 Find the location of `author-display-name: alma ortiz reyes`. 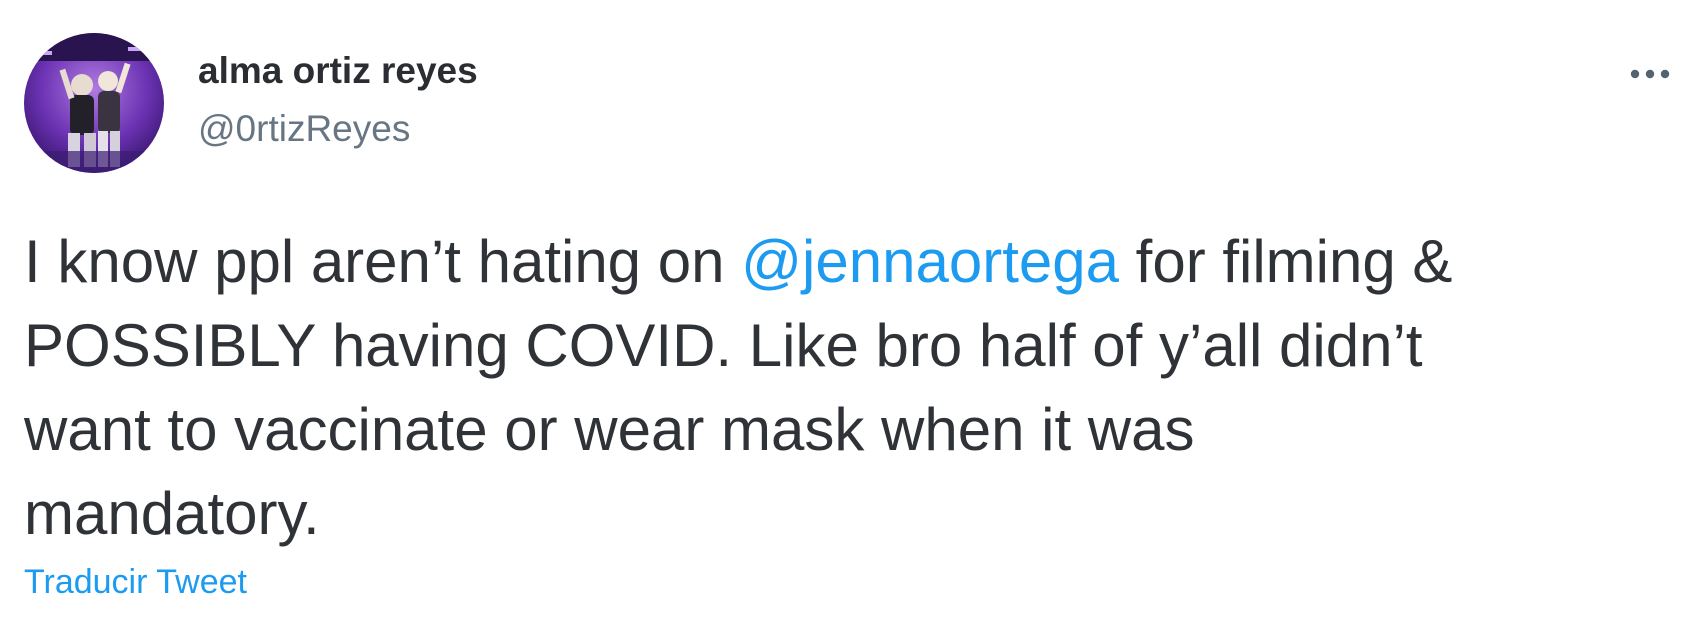

author-display-name: alma ortiz reyes is located at coordinates (338, 71).